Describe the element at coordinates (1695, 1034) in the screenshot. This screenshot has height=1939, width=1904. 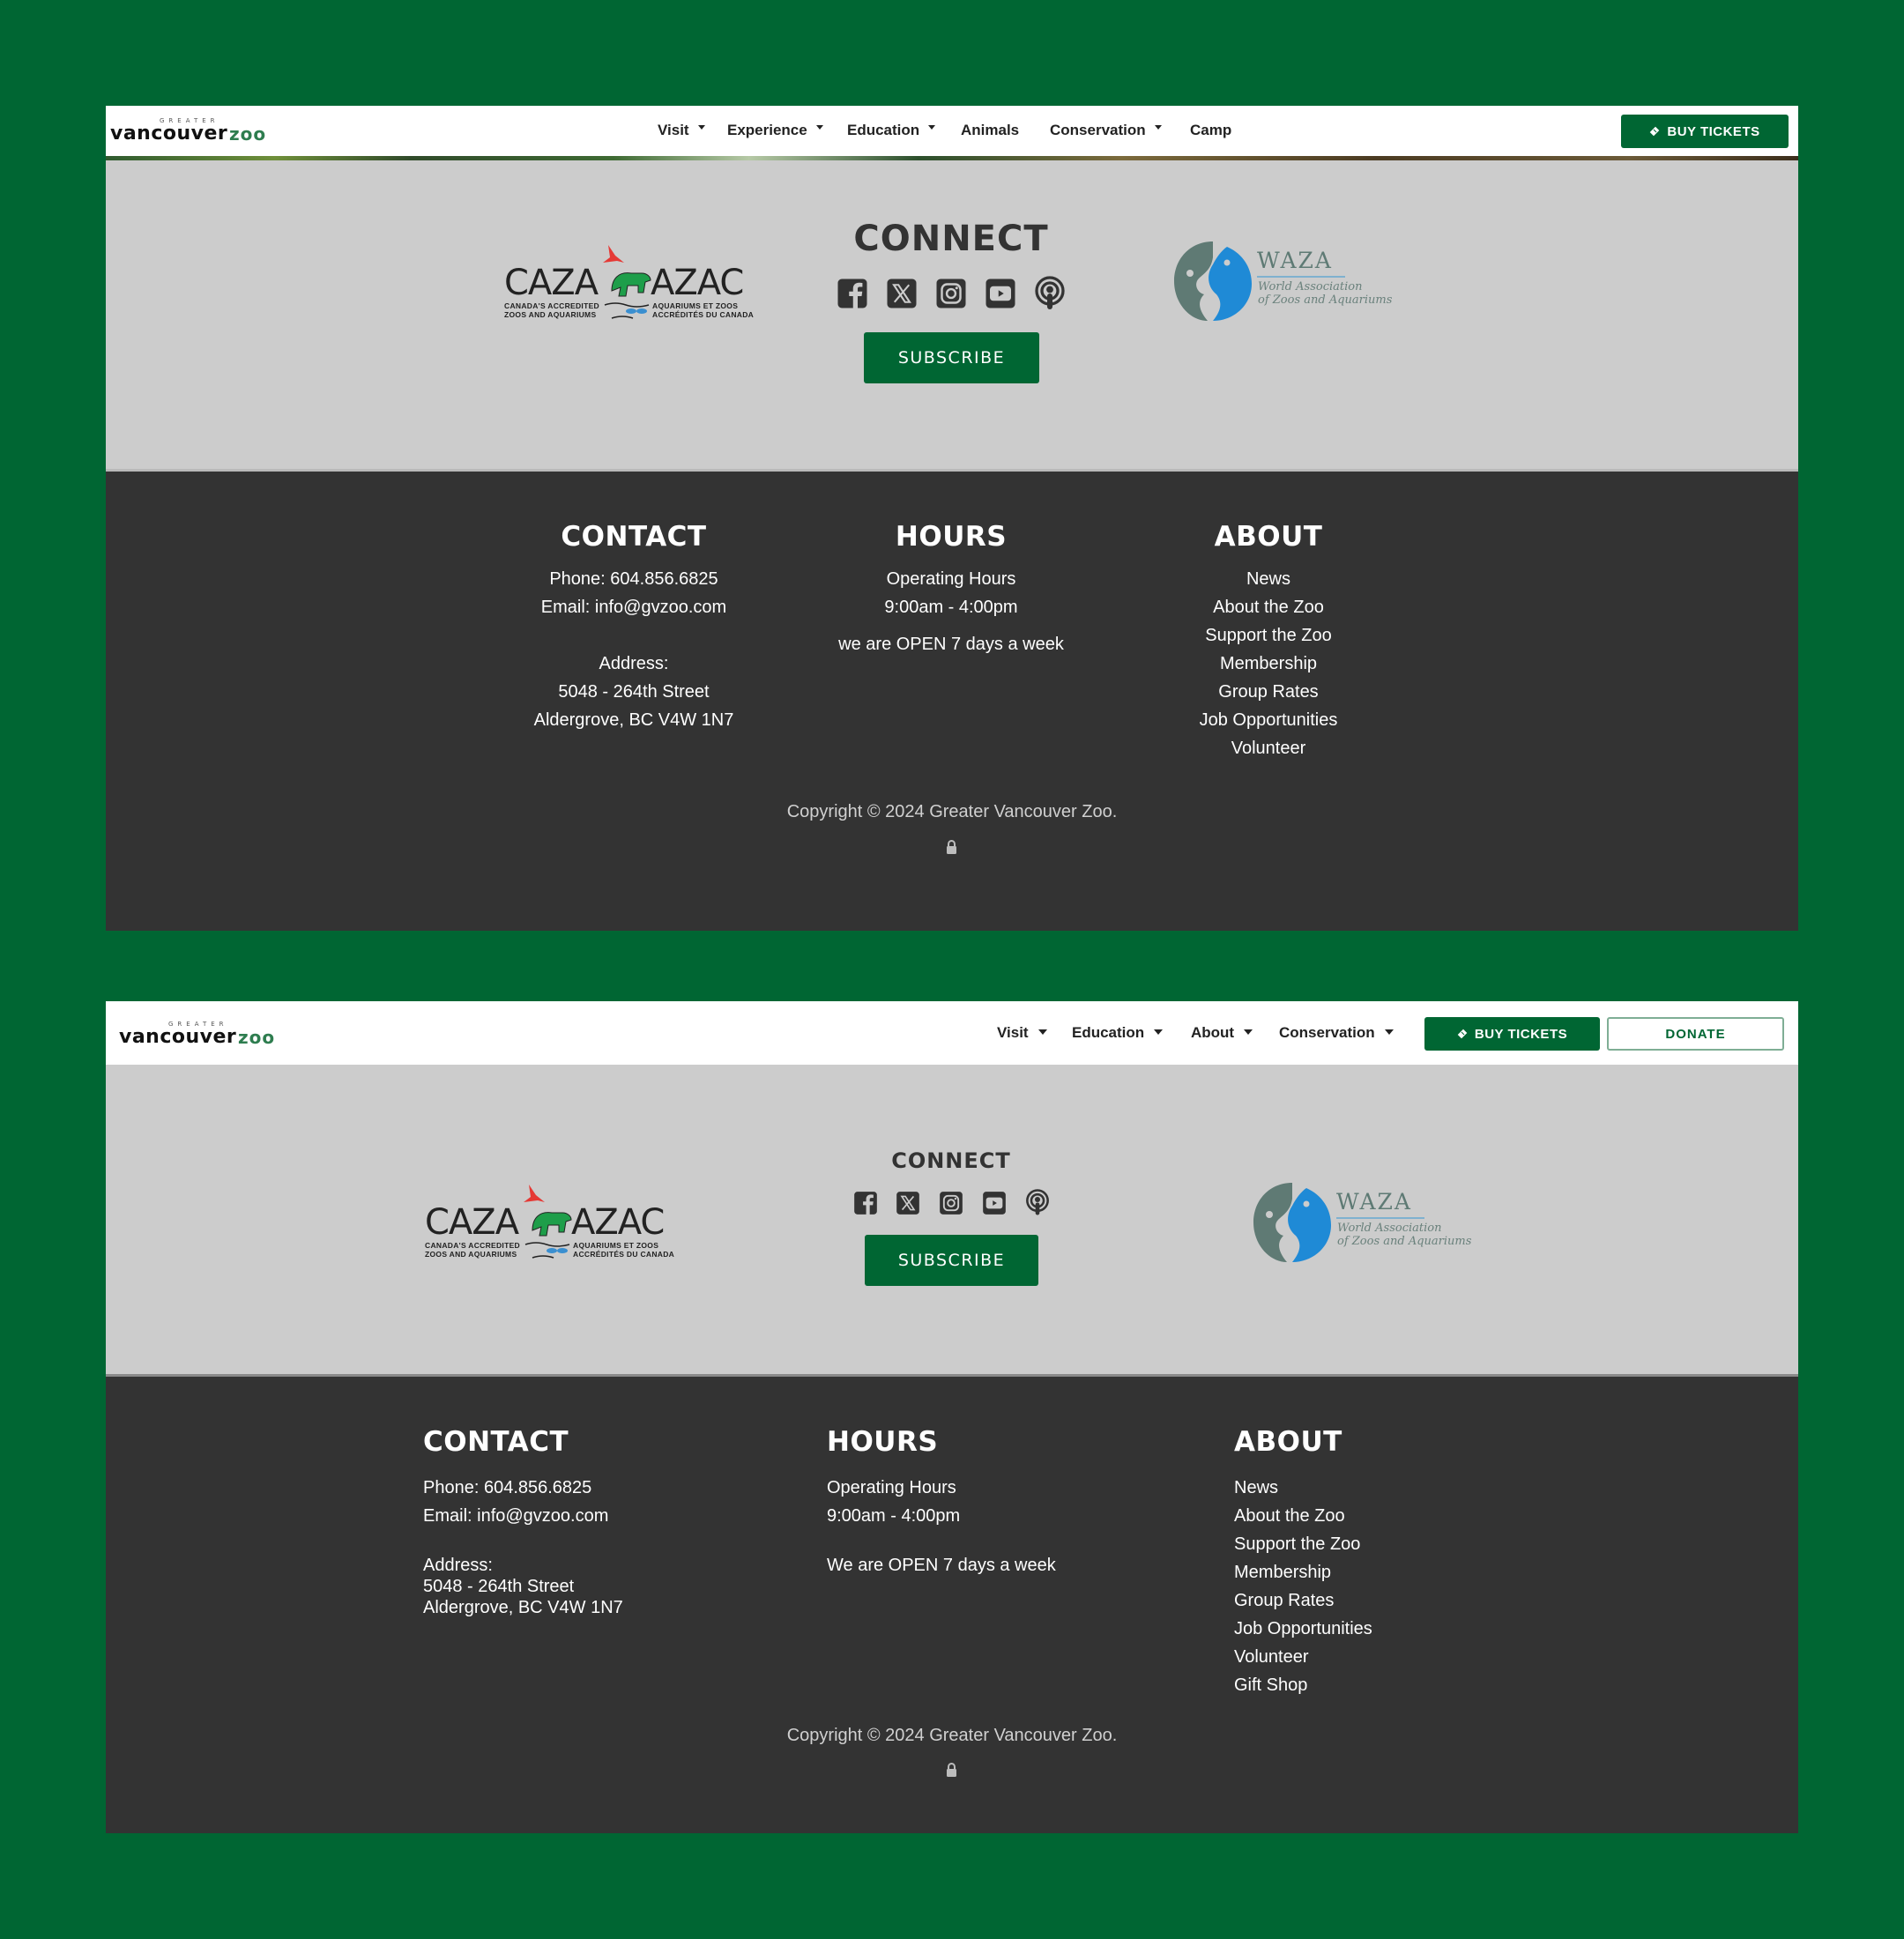
I see `donate-button: DONATE` at that location.